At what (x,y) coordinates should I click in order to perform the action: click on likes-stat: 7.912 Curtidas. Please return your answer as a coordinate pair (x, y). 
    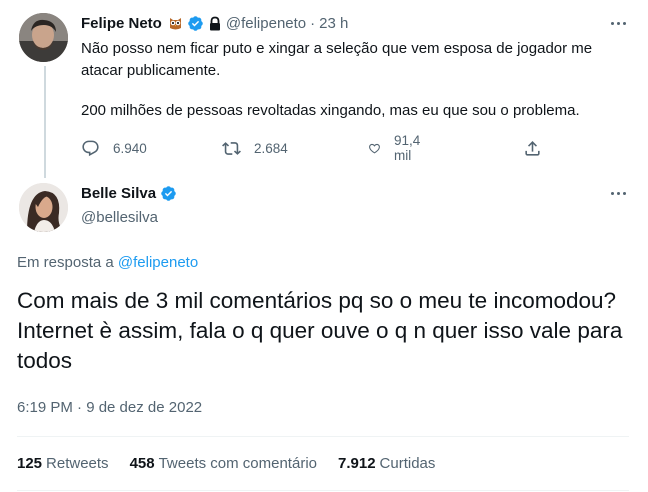
    Looking at the image, I should click on (386, 463).